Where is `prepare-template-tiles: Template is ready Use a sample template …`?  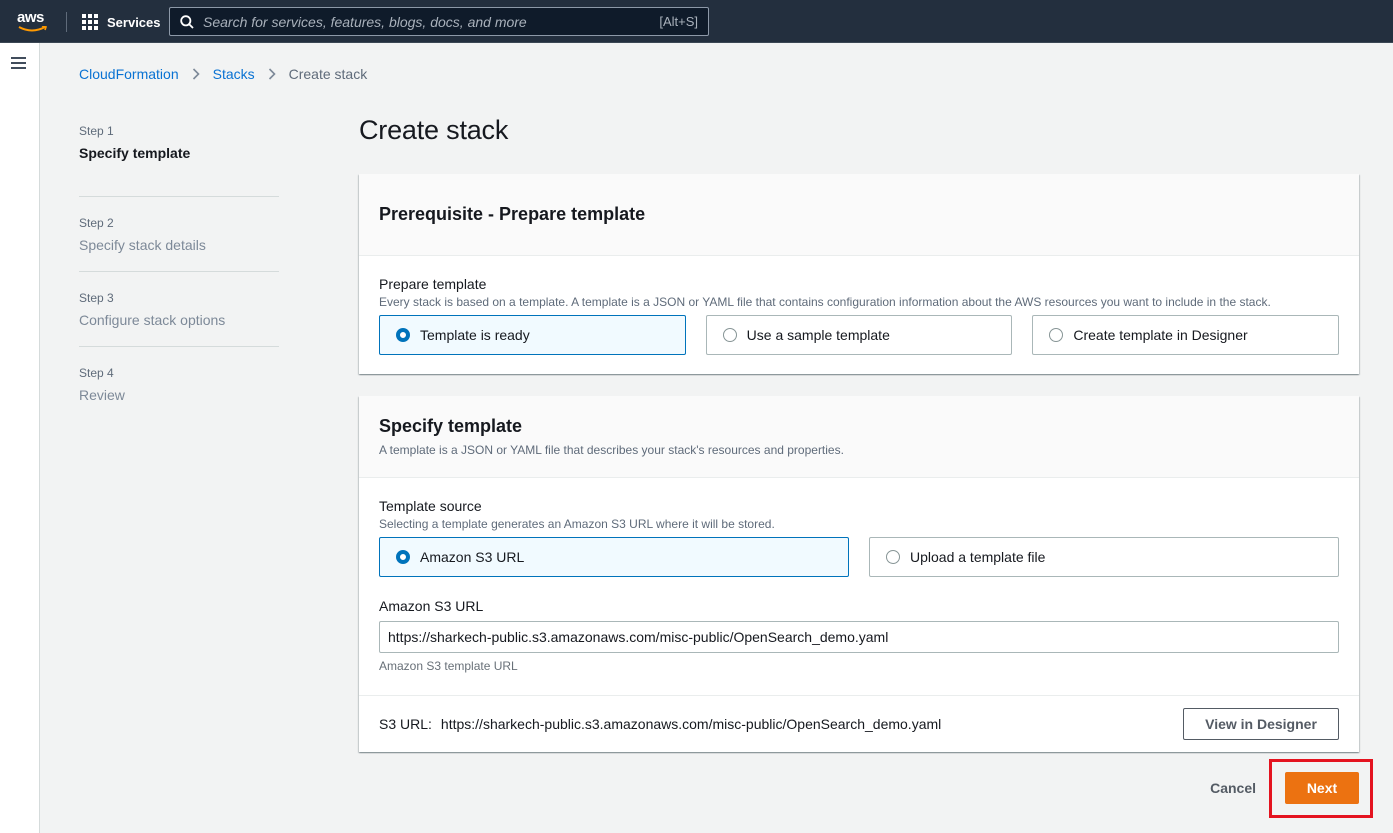 prepare-template-tiles: Template is ready Use a sample template … is located at coordinates (859, 335).